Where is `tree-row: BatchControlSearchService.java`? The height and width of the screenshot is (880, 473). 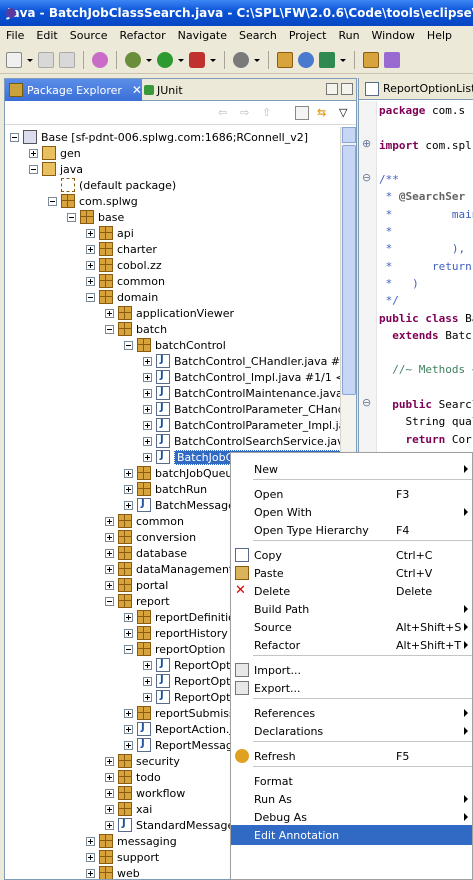
tree-row: BatchControlSearchService.java is located at coordinates (242, 441).